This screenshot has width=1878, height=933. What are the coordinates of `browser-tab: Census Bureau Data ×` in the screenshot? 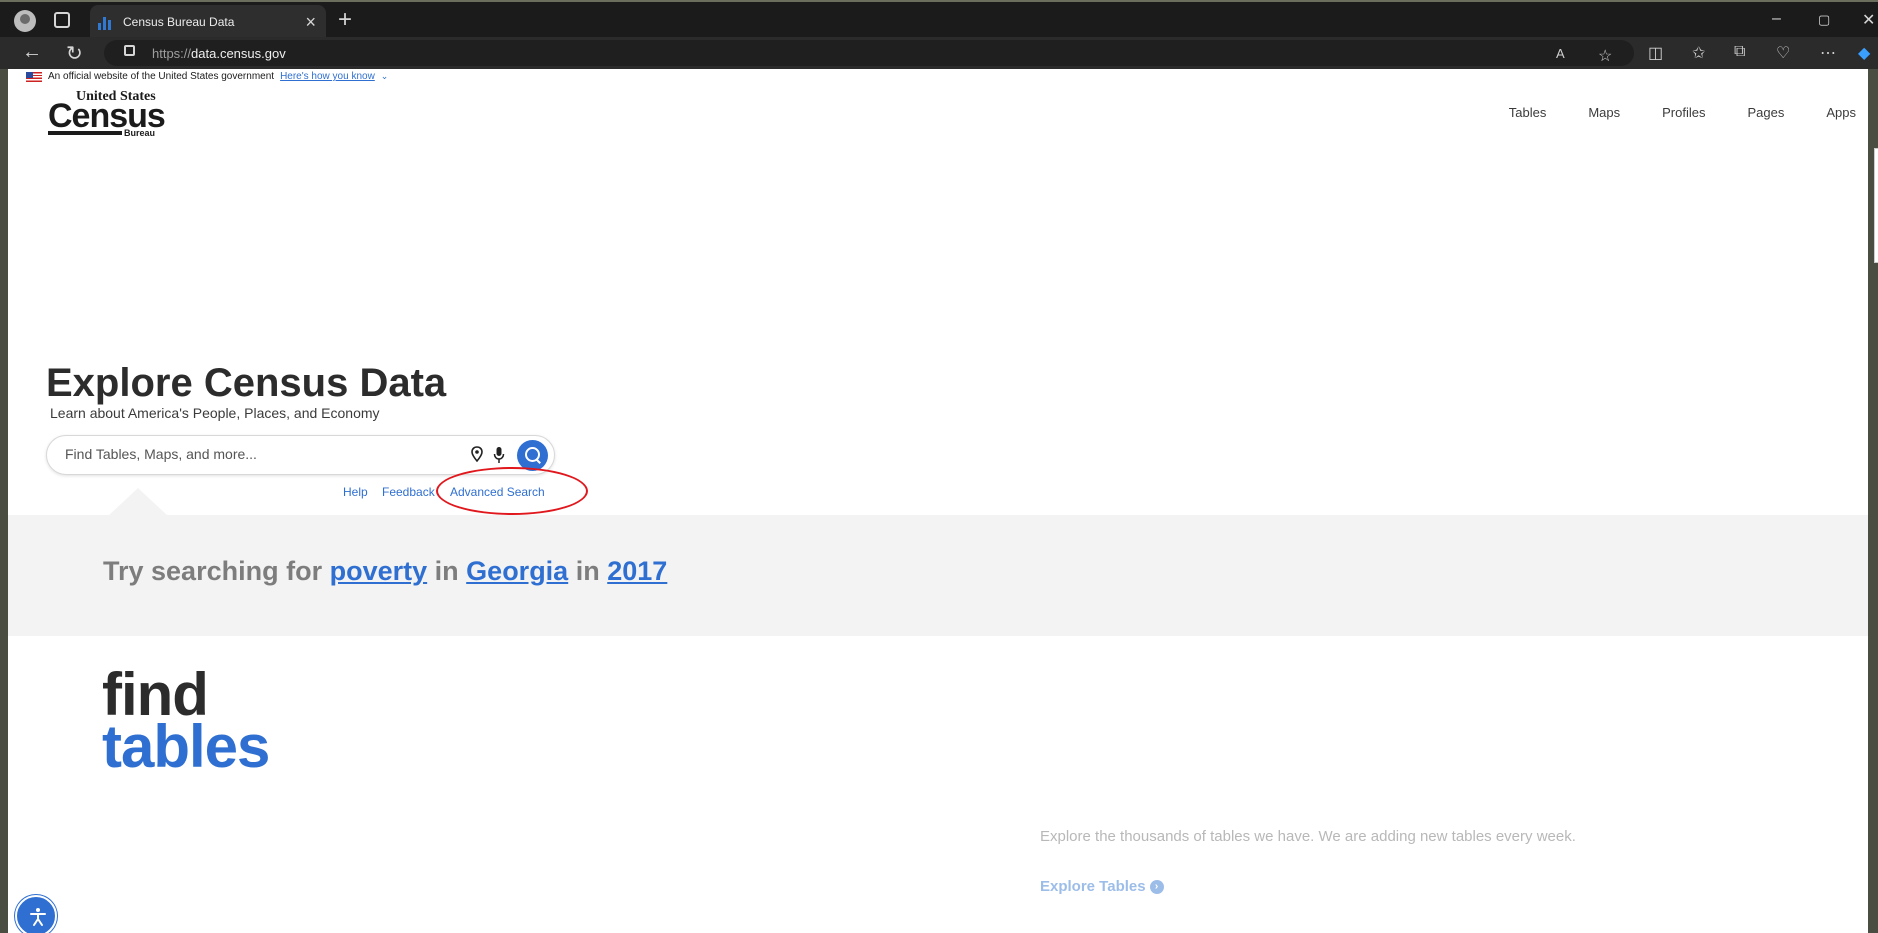 It's located at (208, 22).